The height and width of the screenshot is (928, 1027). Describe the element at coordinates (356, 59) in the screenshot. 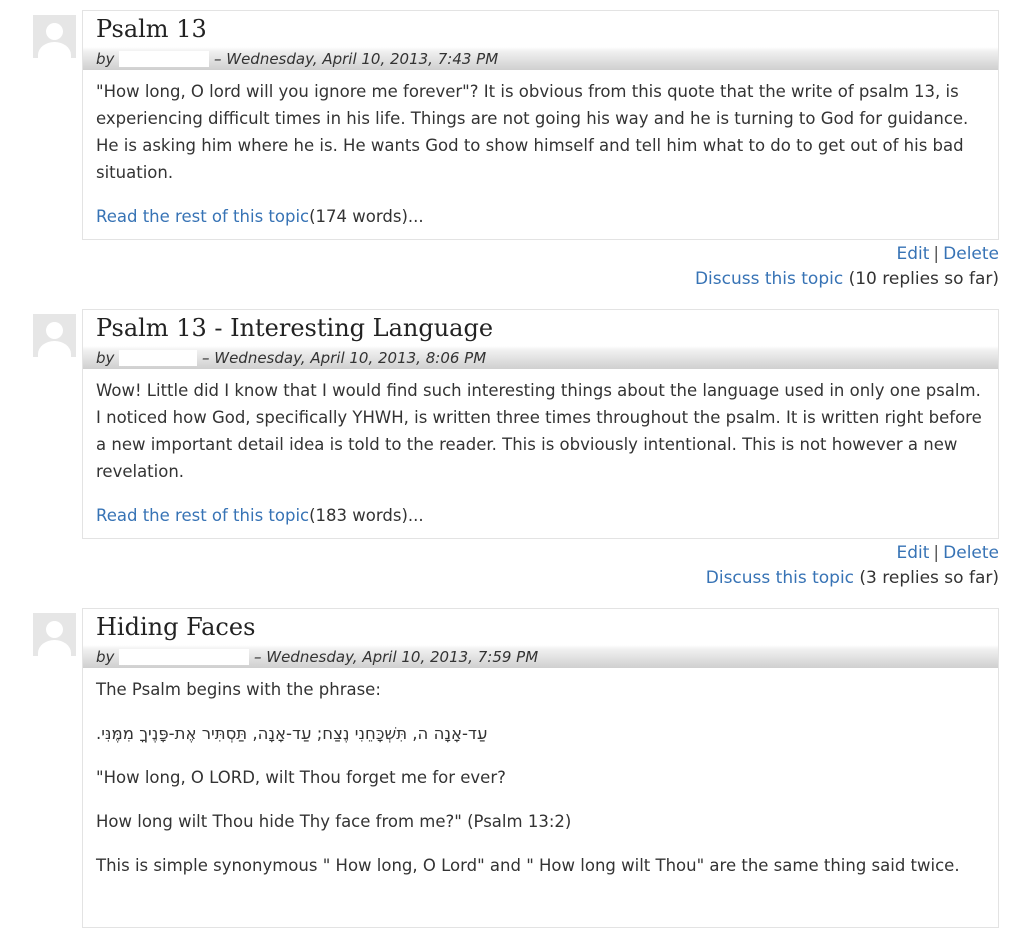

I see `post-date: – Wednesday, April 10, 2013, 7:43 PM` at that location.